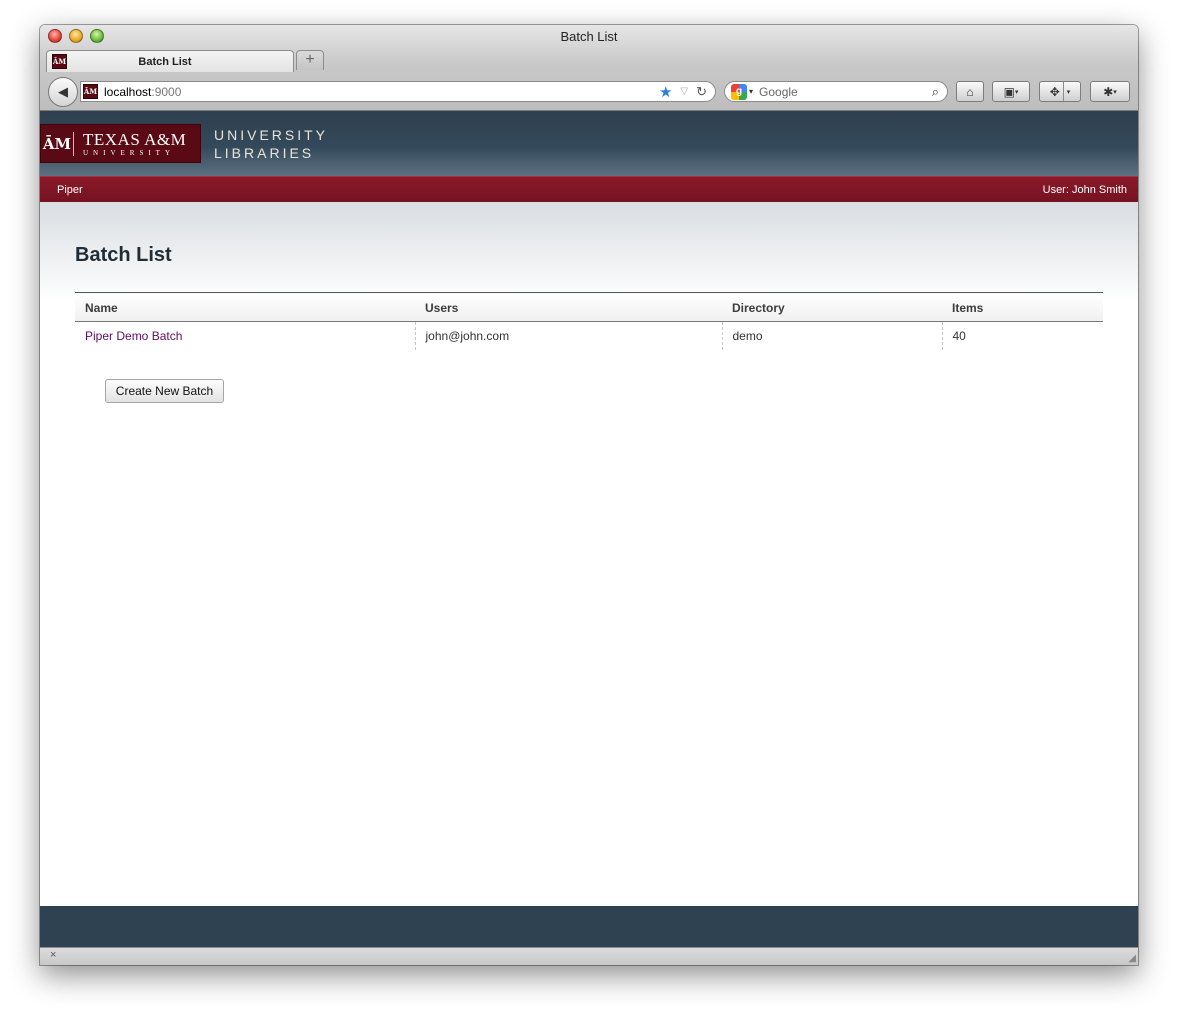  What do you see at coordinates (589, 36) in the screenshot?
I see `window-title: Batch List` at bounding box center [589, 36].